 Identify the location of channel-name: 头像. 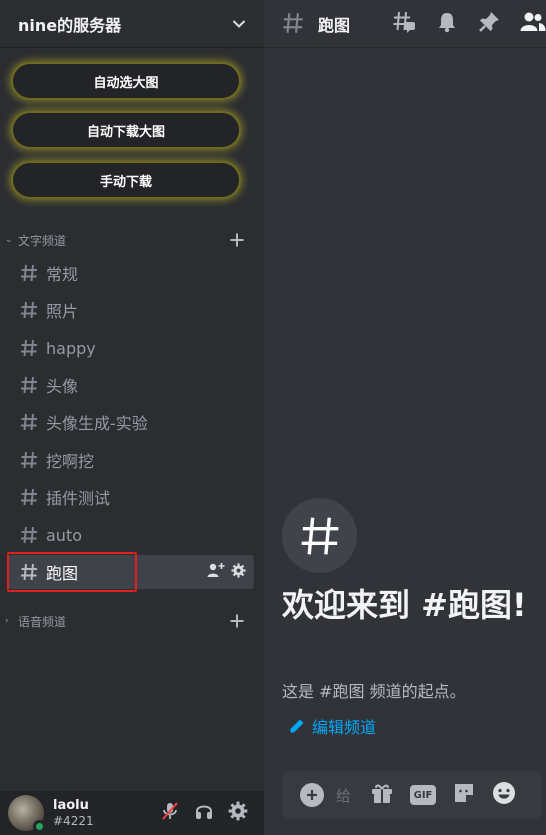
(62, 386).